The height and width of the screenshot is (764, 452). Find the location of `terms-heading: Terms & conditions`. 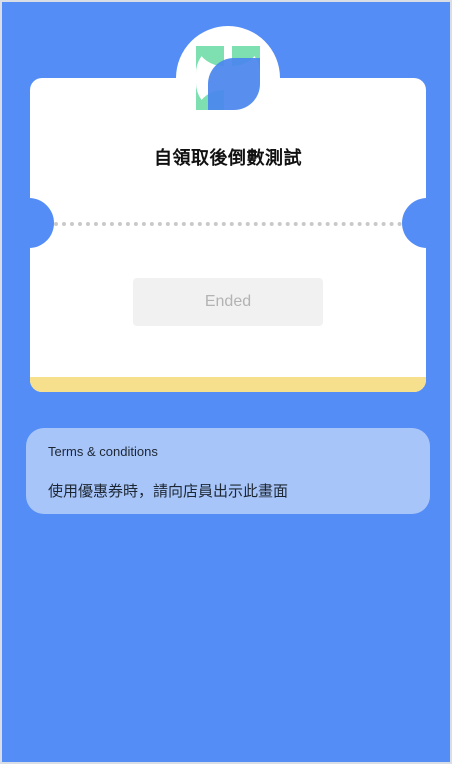

terms-heading: Terms & conditions is located at coordinates (103, 451).